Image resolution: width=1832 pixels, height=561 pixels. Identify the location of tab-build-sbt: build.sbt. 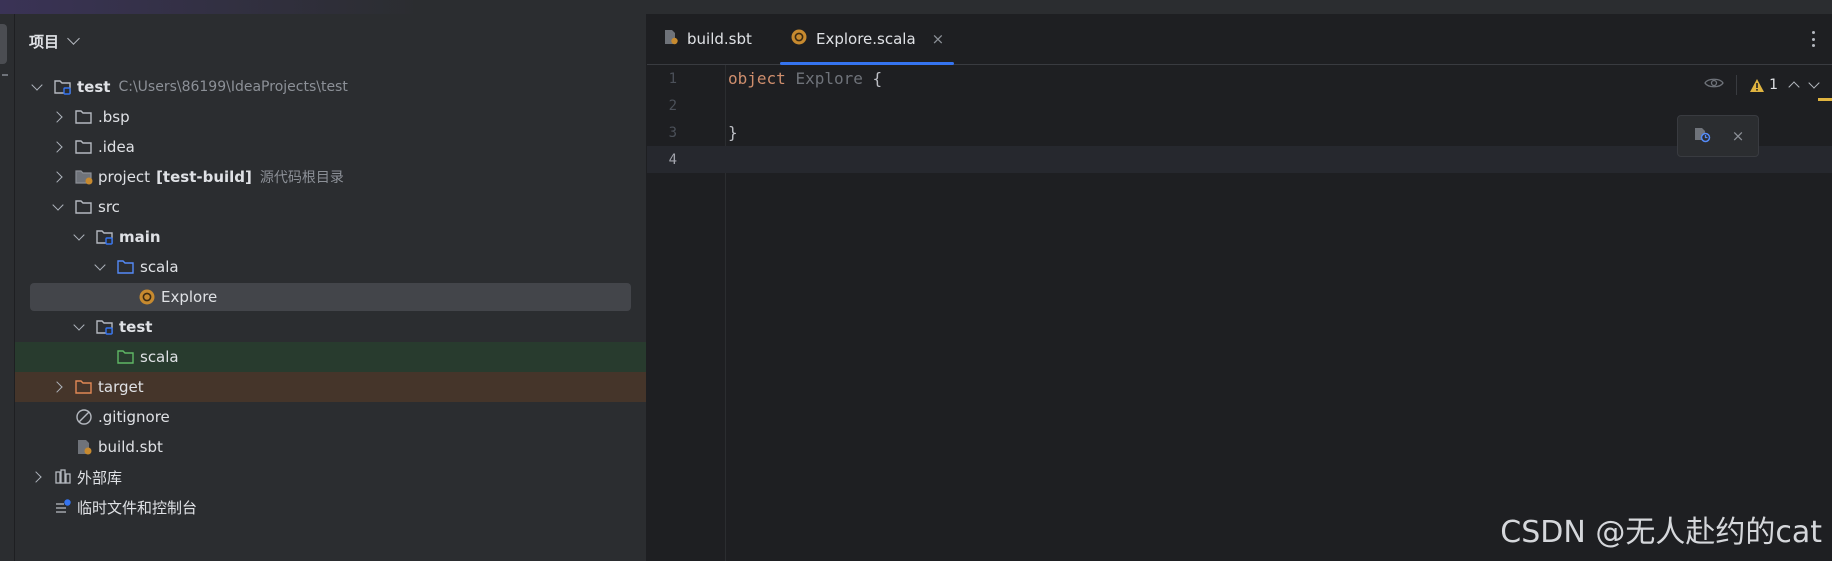
(707, 39).